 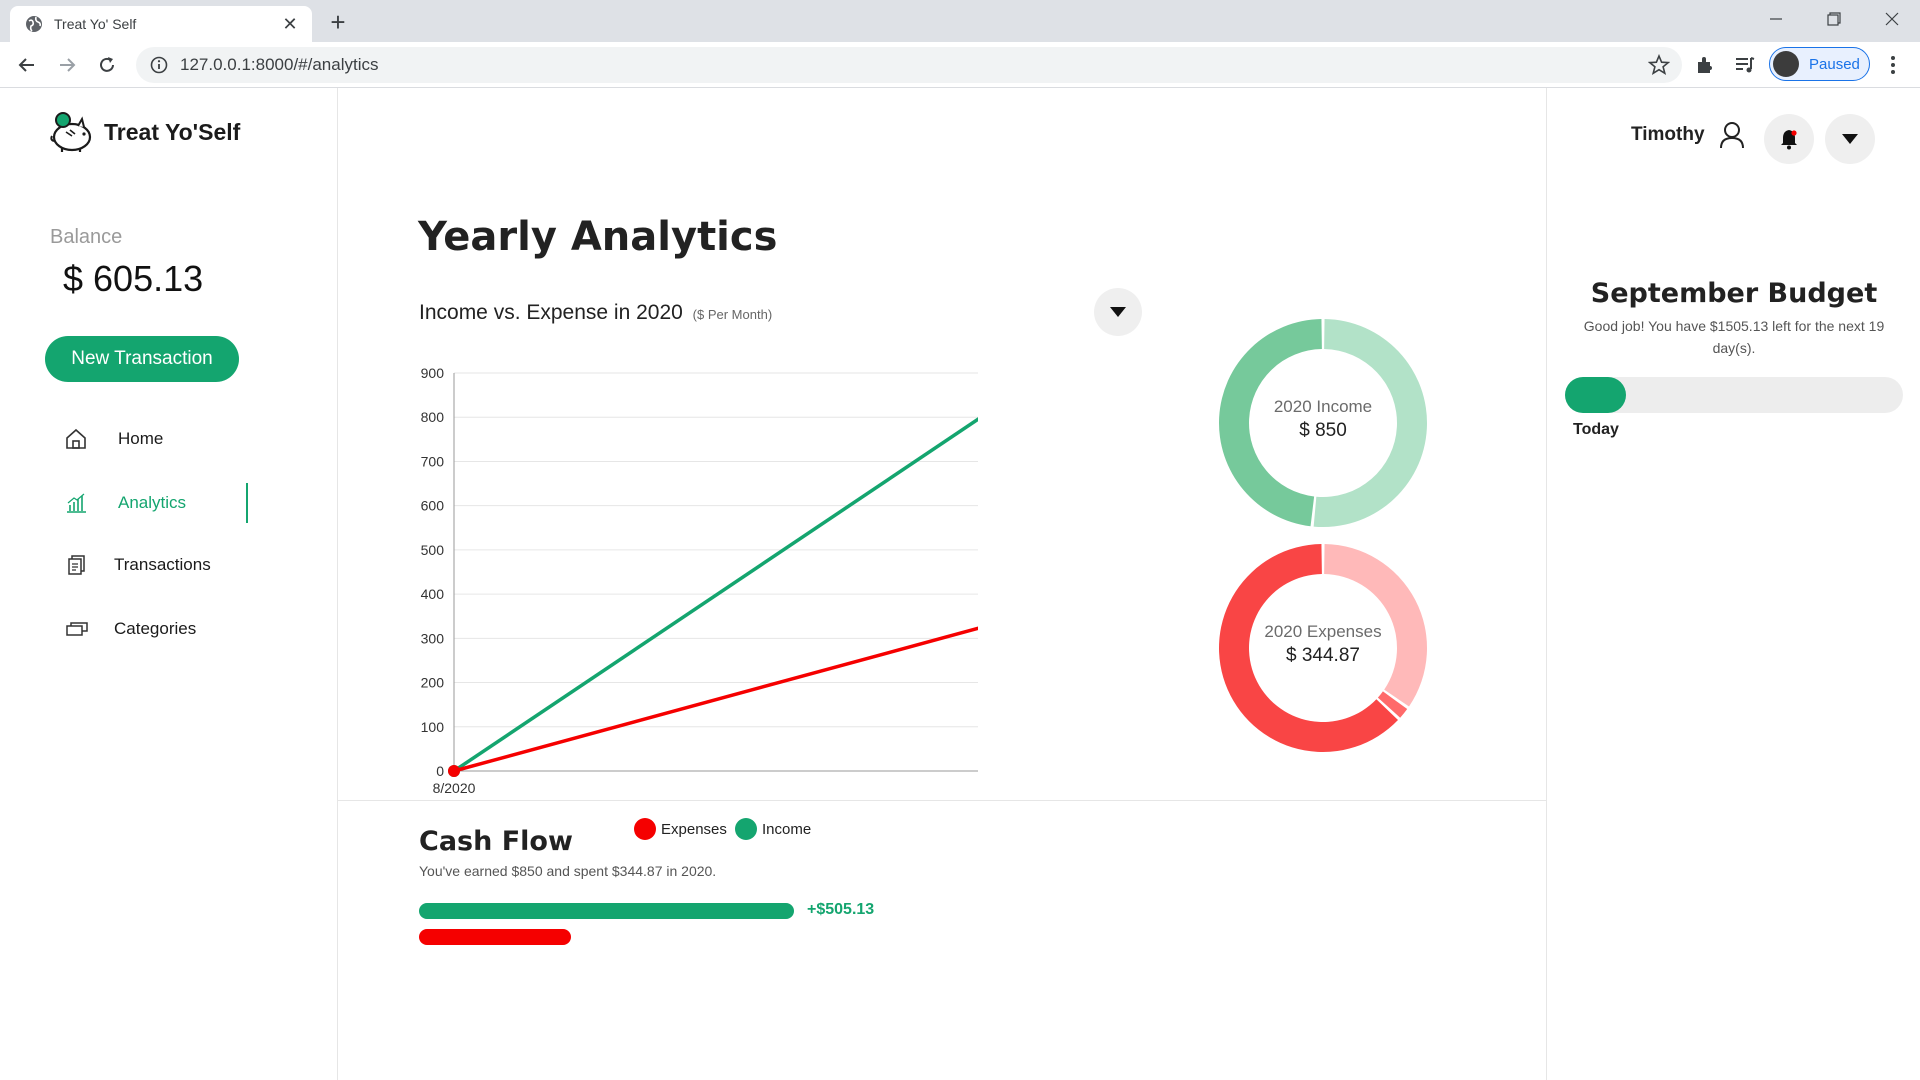 I want to click on sidebar-item-transactions: Transactions, so click(x=137, y=565).